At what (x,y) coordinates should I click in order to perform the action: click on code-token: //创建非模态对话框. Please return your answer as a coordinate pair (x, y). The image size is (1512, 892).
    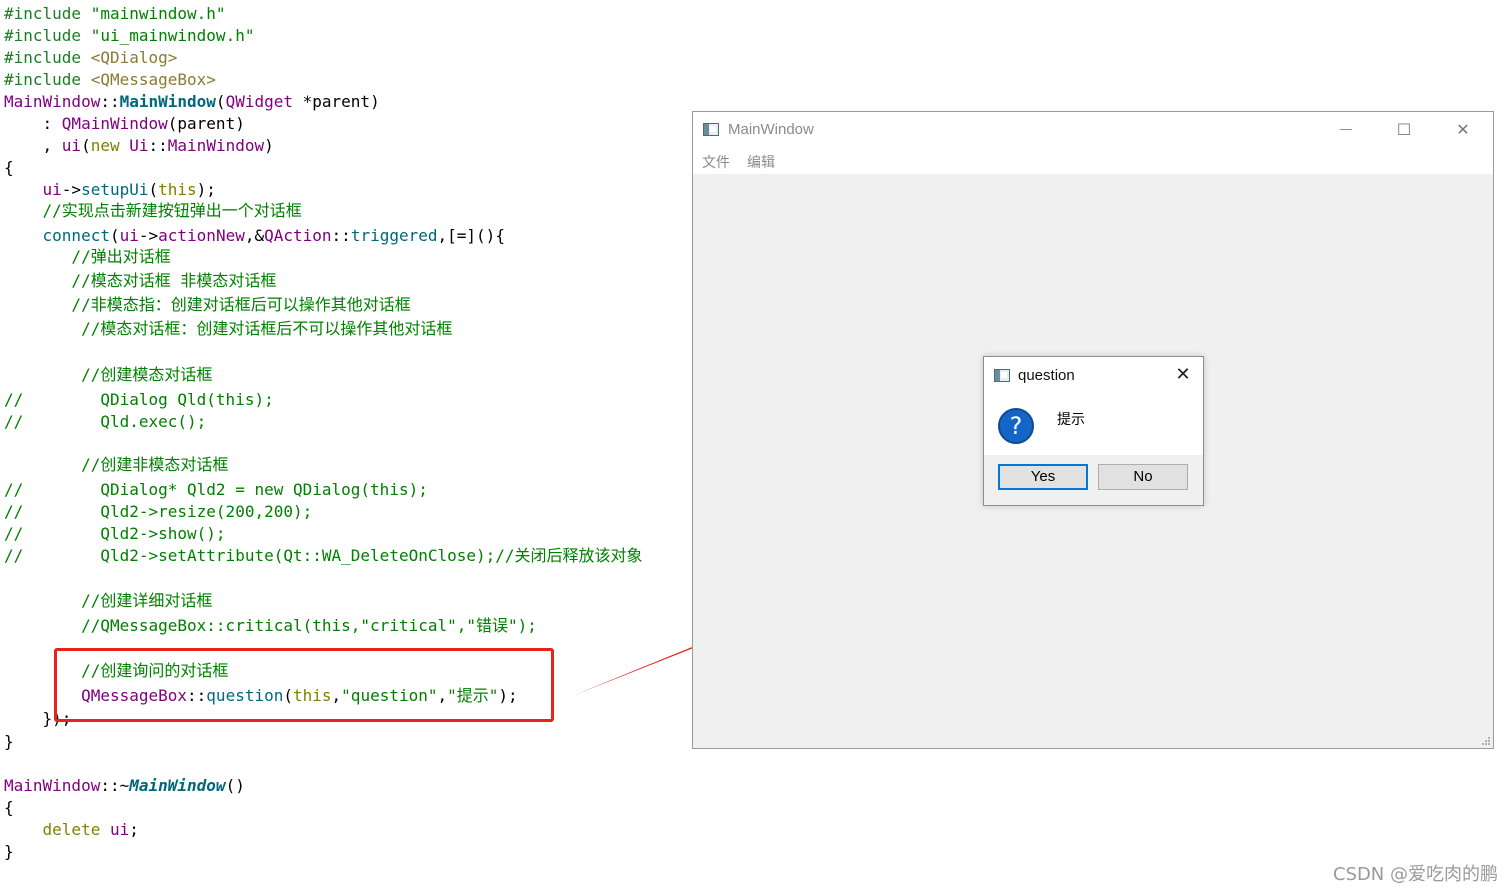
    Looking at the image, I should click on (116, 464).